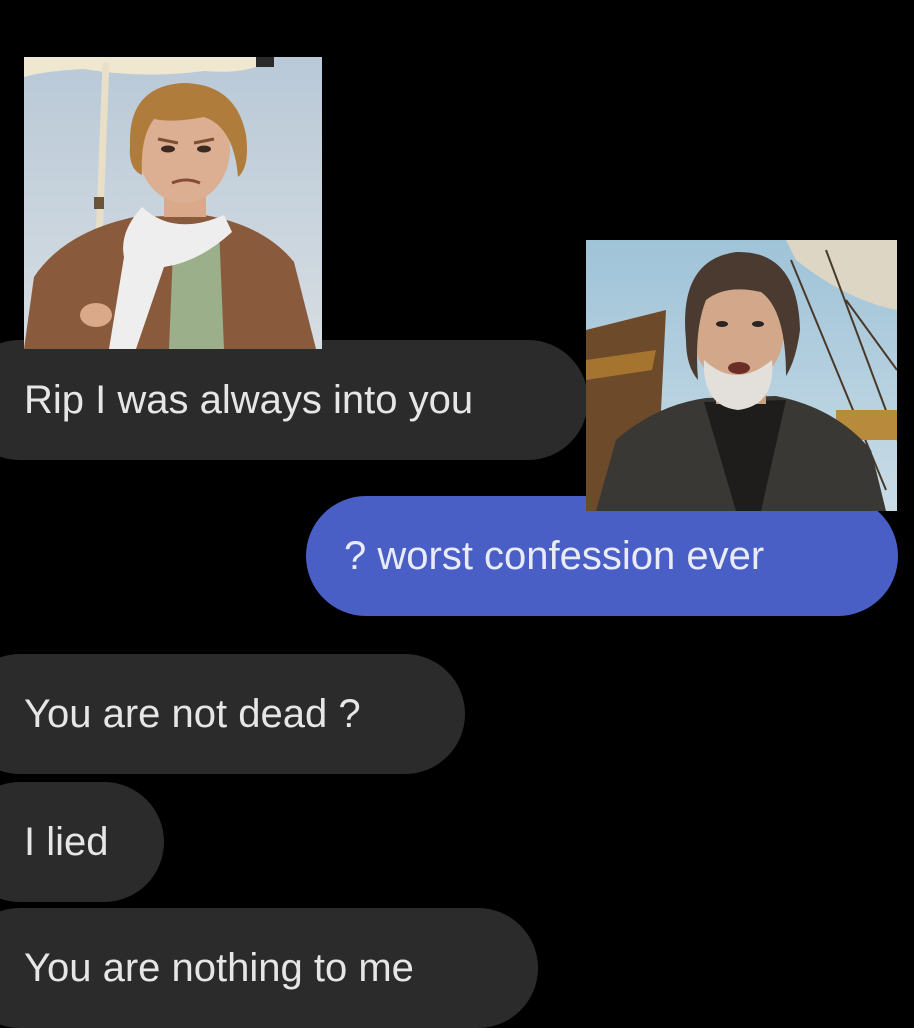 Image resolution: width=914 pixels, height=1028 pixels. I want to click on message-text: I lied, so click(66, 842).